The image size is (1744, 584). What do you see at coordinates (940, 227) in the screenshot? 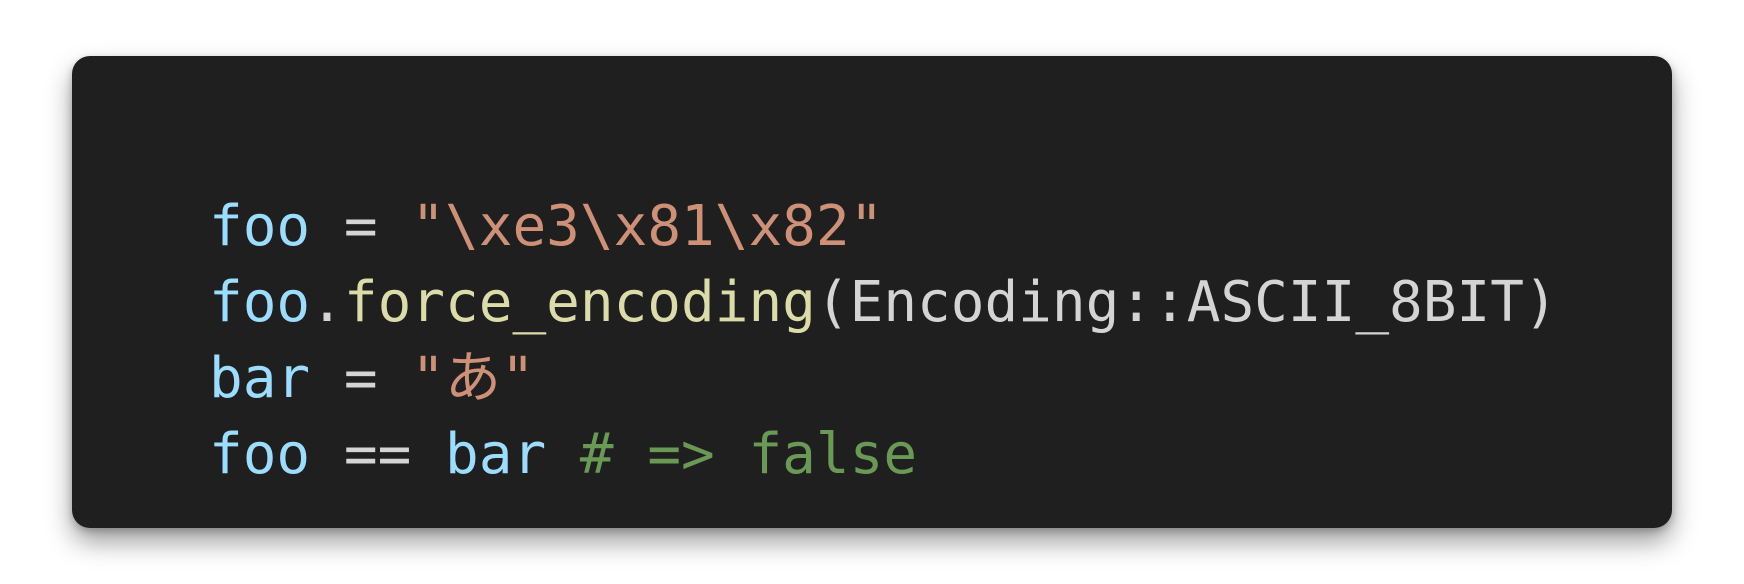
I see `code-line-1: foo = "\xe3\x81\x82"` at bounding box center [940, 227].